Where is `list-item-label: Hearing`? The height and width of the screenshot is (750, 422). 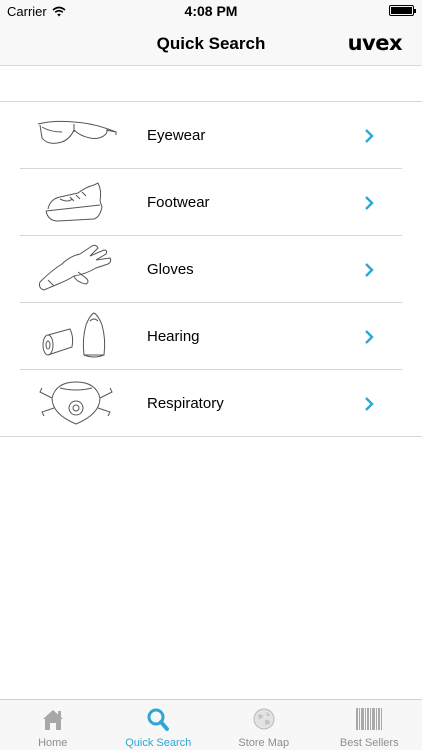
list-item-label: Hearing is located at coordinates (173, 336).